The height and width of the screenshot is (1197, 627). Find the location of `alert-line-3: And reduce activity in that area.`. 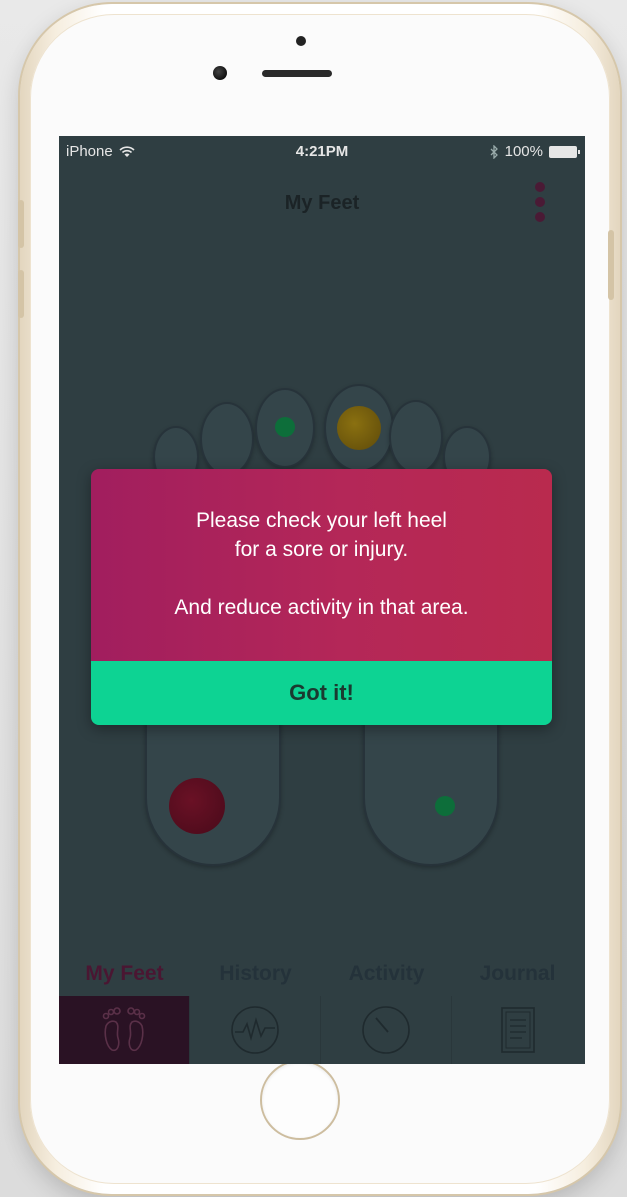

alert-line-3: And reduce activity in that area. is located at coordinates (321, 607).